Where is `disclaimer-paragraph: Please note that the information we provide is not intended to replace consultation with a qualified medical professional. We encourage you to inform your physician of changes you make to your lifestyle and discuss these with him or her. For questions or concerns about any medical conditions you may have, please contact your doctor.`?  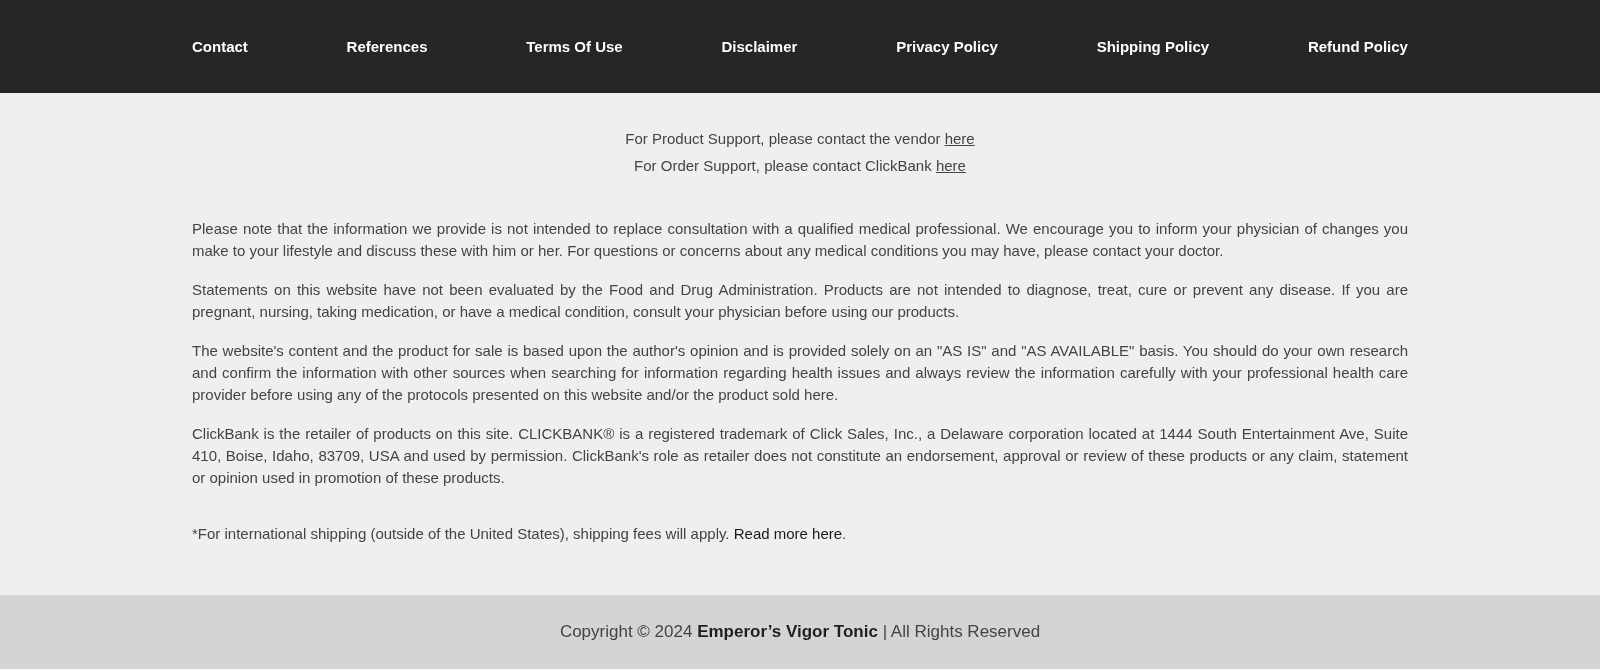
disclaimer-paragraph: Please note that the information we provide is not intended to replace consultation with a qualified medical professional. We encourage you to inform your physician of changes you make to your lifestyle and discuss these with him or her. For questions or concerns about any medical conditions you may have, please contact your doctor. is located at coordinates (800, 240).